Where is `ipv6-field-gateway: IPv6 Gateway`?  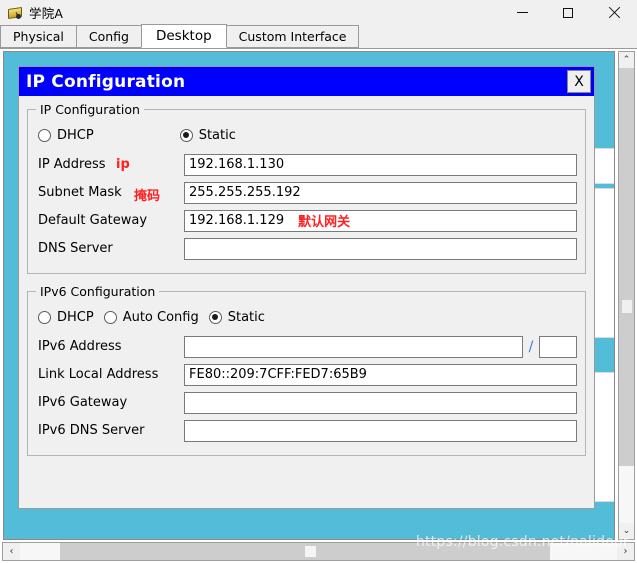
ipv6-field-gateway: IPv6 Gateway is located at coordinates (307, 402).